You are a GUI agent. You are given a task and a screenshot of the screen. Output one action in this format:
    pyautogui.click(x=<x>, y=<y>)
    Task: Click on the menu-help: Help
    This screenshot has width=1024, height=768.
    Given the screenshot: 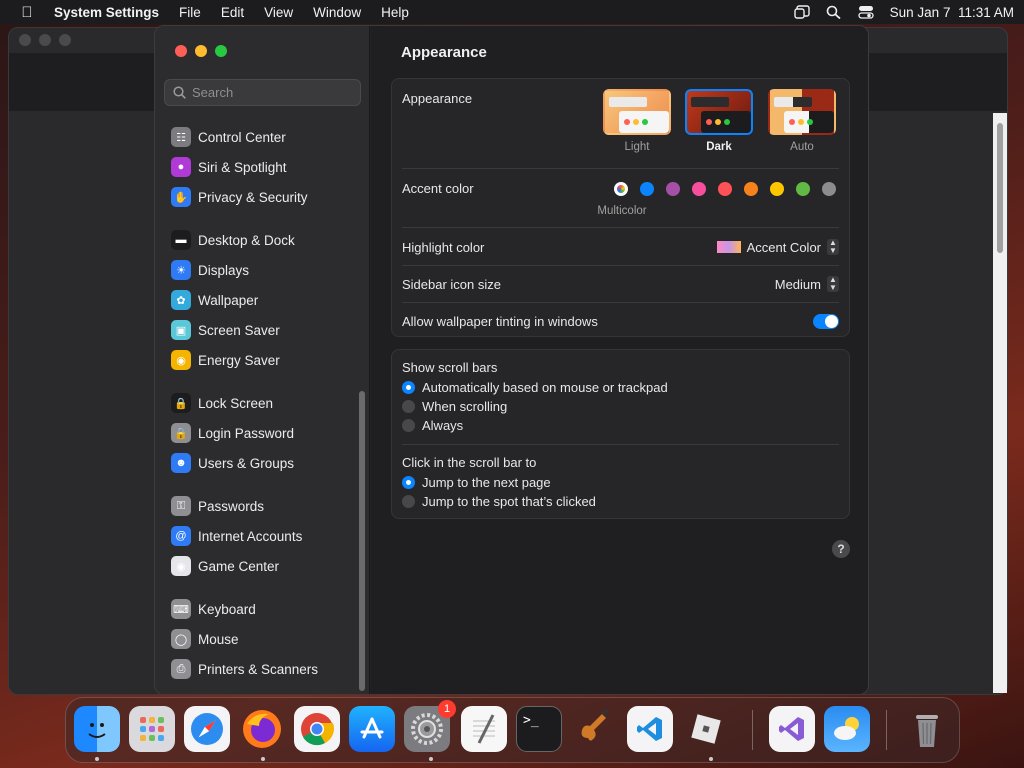 What is the action you would take?
    pyautogui.click(x=395, y=12)
    